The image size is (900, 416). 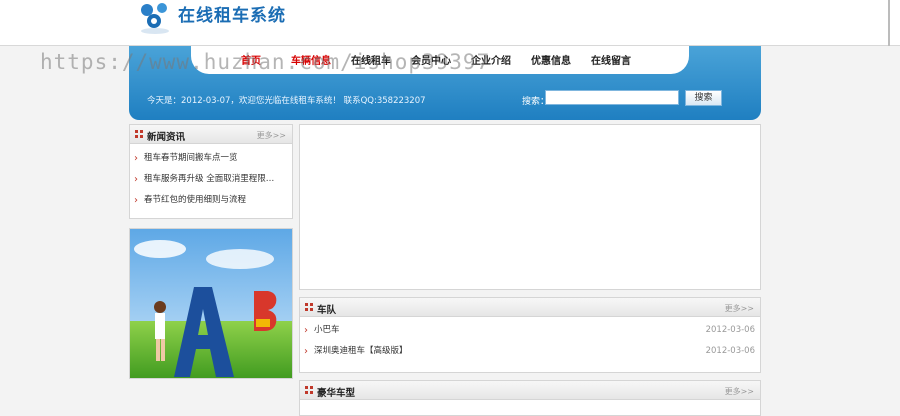 What do you see at coordinates (211, 134) in the screenshot?
I see `news-panel-header: 新闻资讯 更多>>` at bounding box center [211, 134].